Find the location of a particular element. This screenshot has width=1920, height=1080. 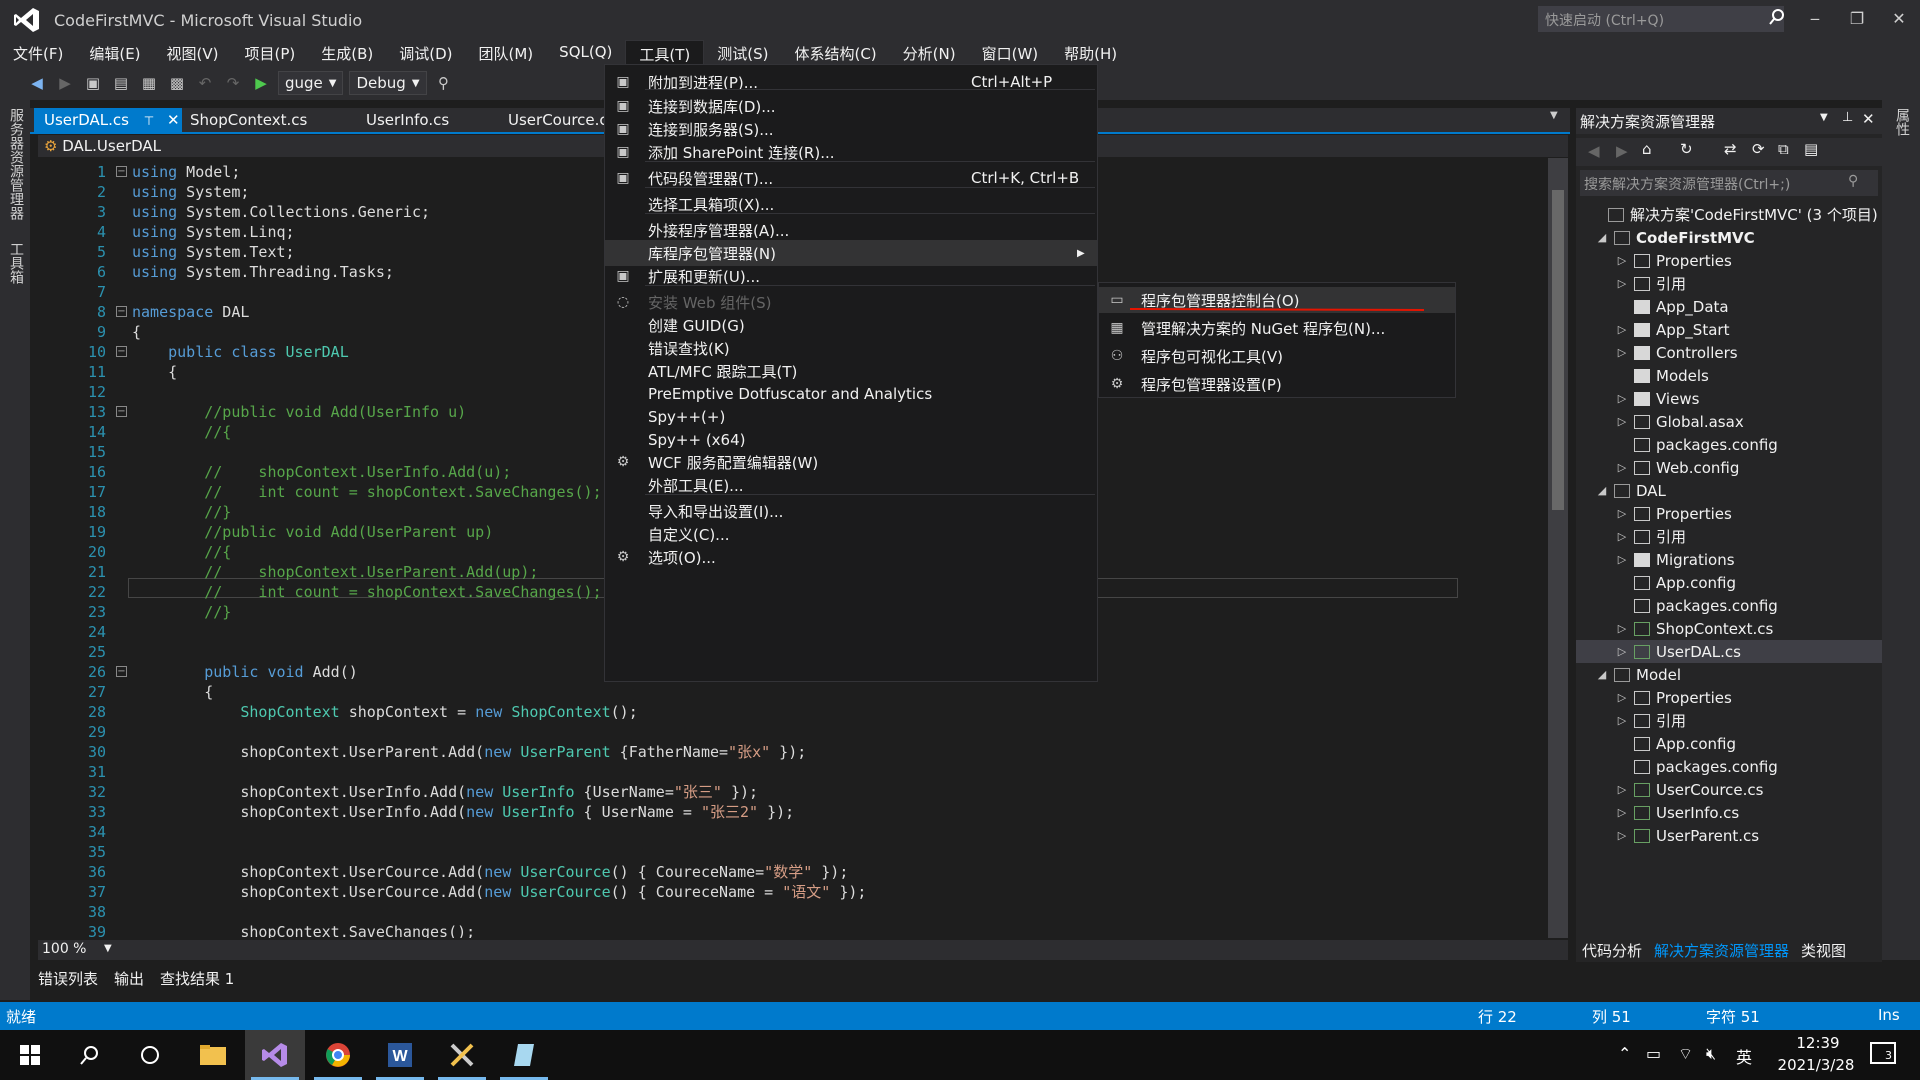

word-icon: W is located at coordinates (400, 1055).